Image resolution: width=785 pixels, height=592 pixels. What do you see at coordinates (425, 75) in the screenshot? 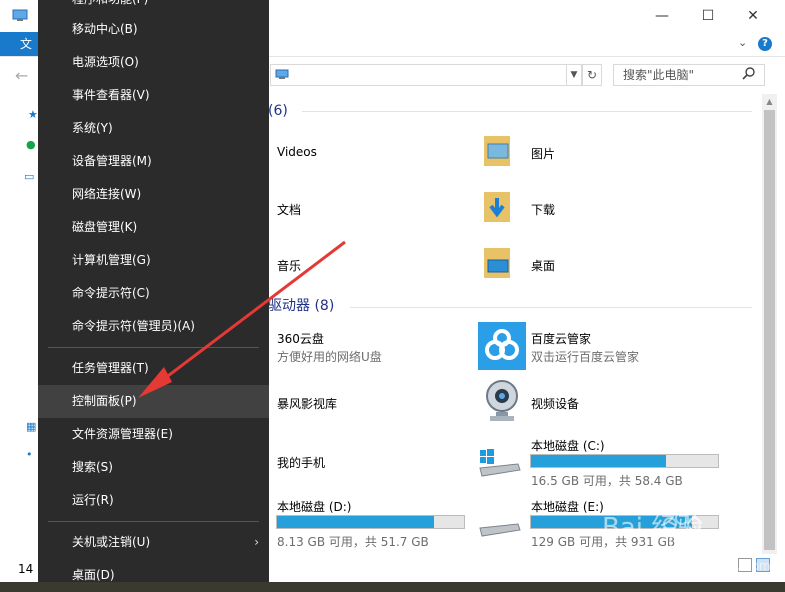
I see `address-bar` at bounding box center [425, 75].